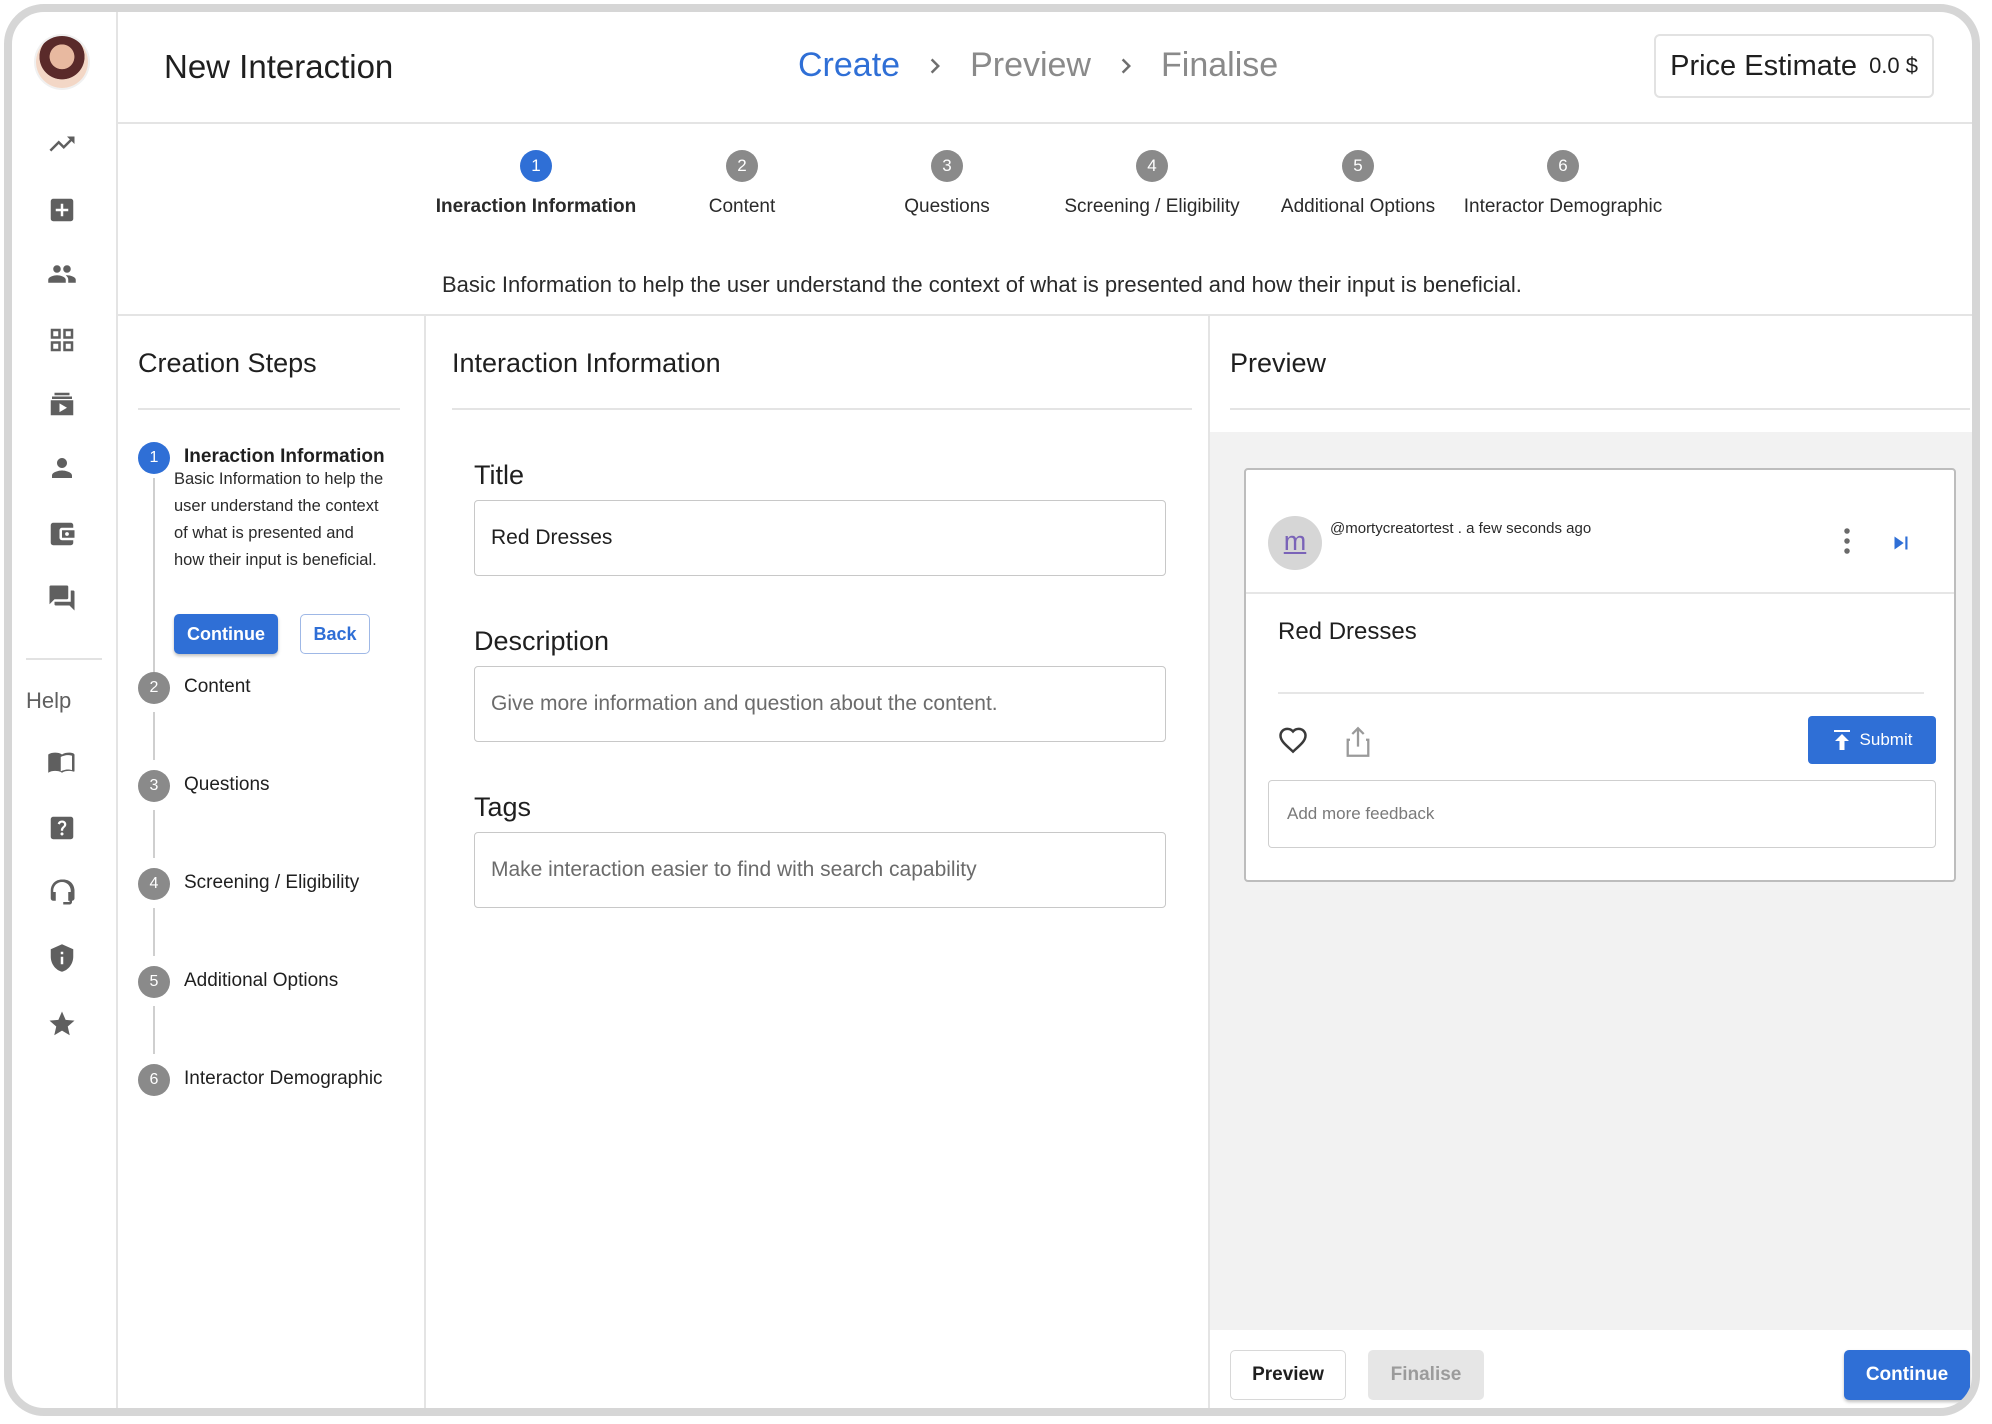  I want to click on rail-divider, so click(64, 659).